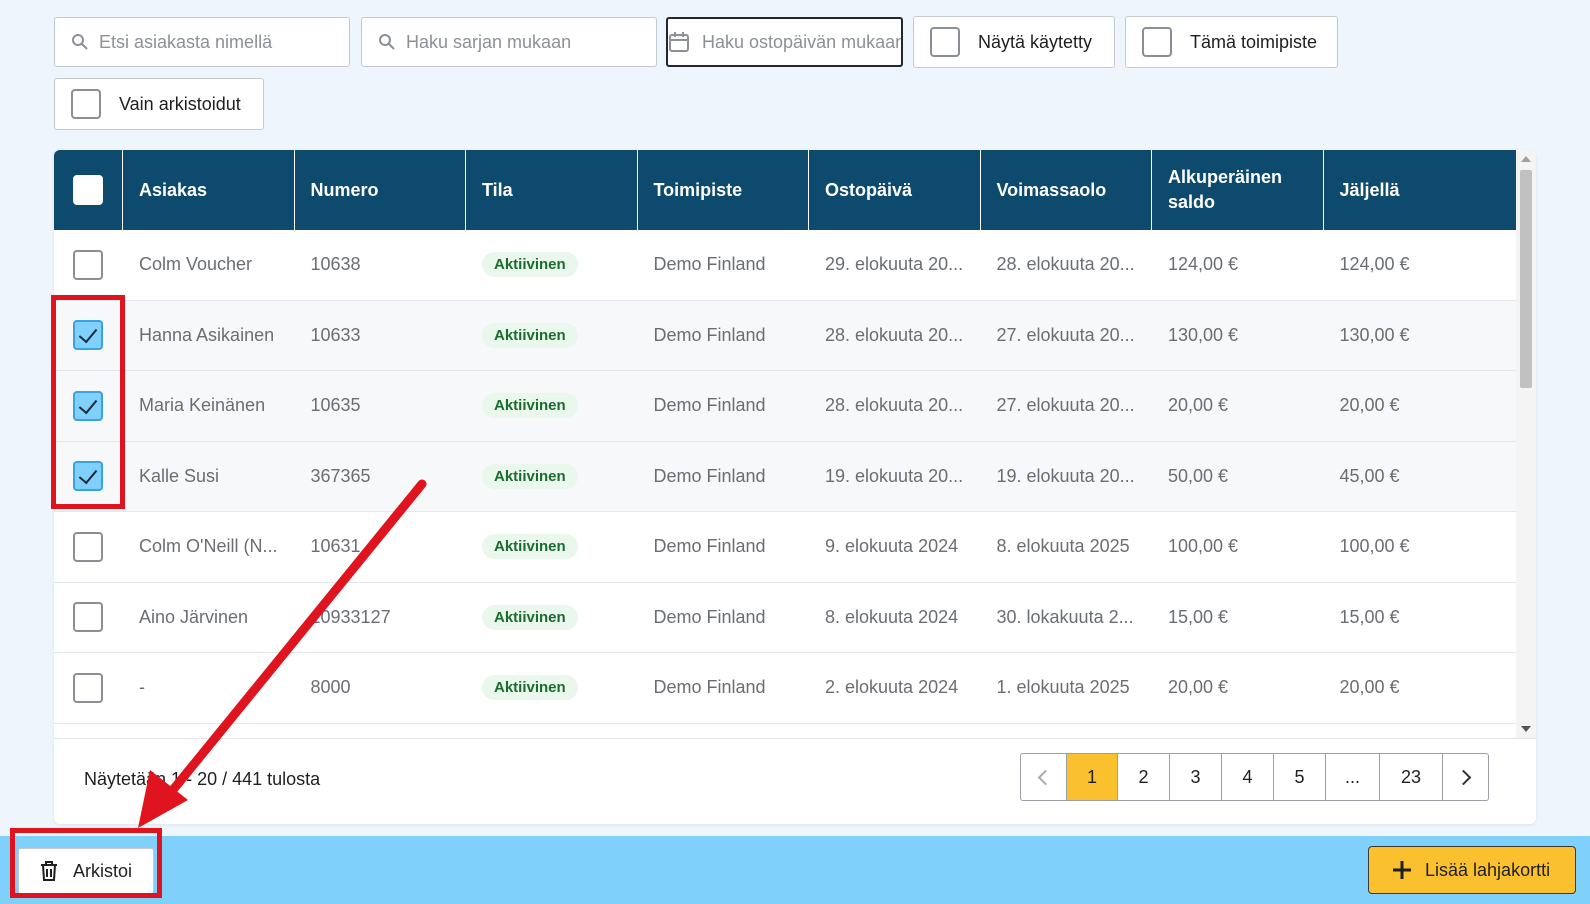 The height and width of the screenshot is (904, 1590). Describe the element at coordinates (282, 653) in the screenshot. I see `annotation-arrow-icon` at that location.